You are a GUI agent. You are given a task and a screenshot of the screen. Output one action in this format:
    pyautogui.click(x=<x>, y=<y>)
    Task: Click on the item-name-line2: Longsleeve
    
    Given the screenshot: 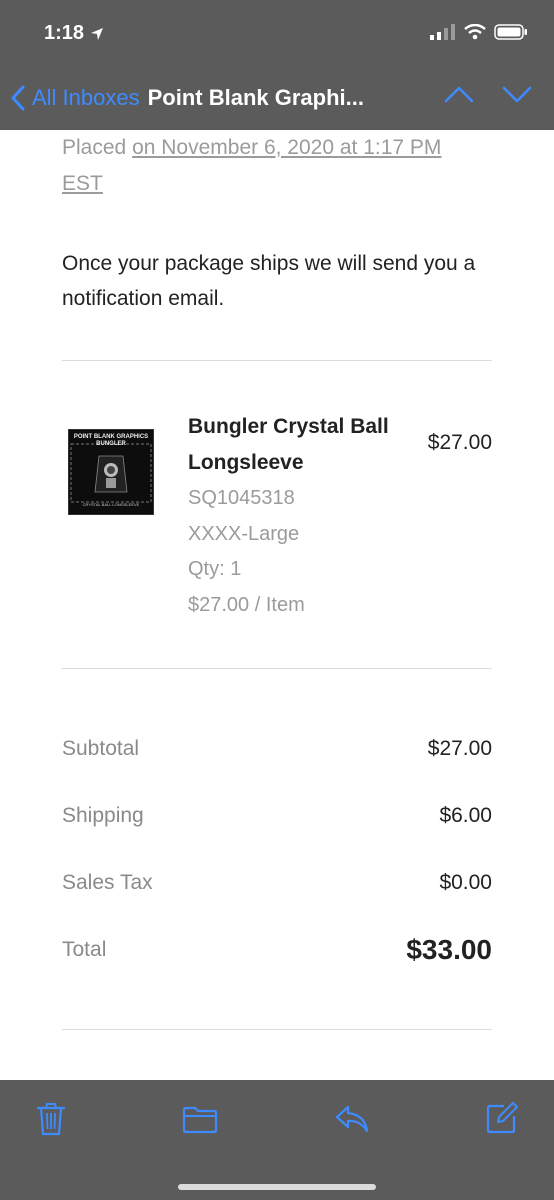 What is the action you would take?
    pyautogui.click(x=303, y=463)
    